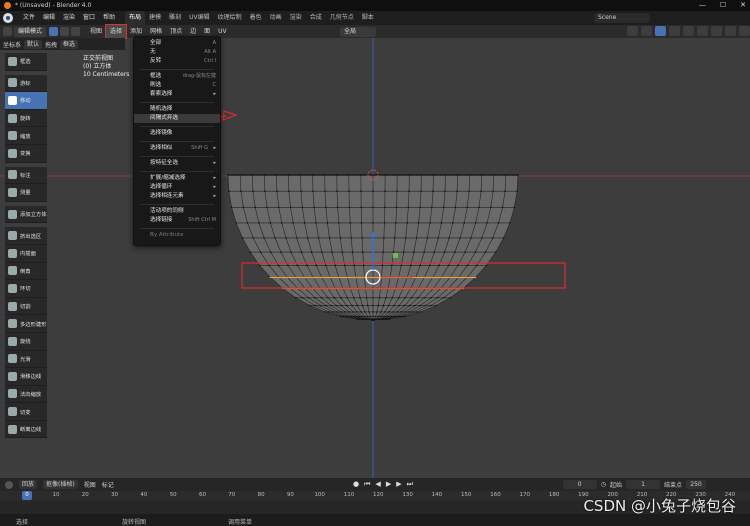 The width and height of the screenshot is (750, 526). I want to click on tab-geometry-nodes: 几何节点, so click(342, 18).